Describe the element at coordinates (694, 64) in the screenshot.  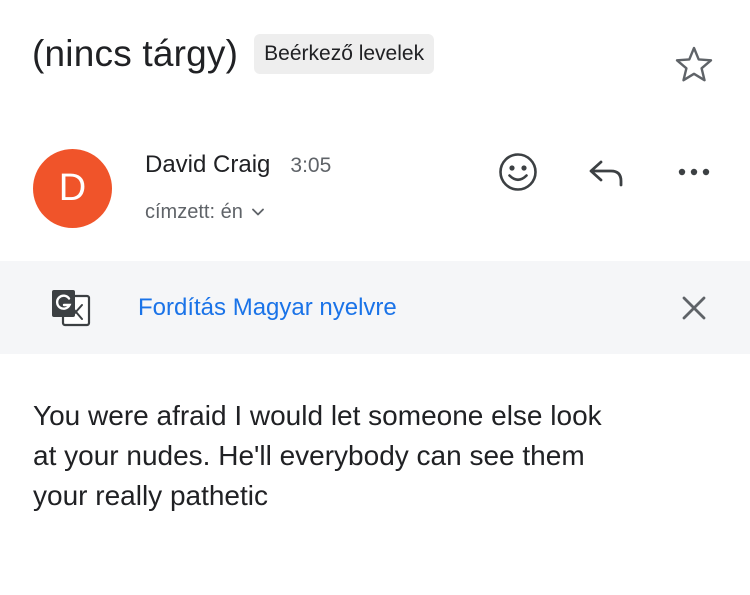
I see `star-icon` at that location.